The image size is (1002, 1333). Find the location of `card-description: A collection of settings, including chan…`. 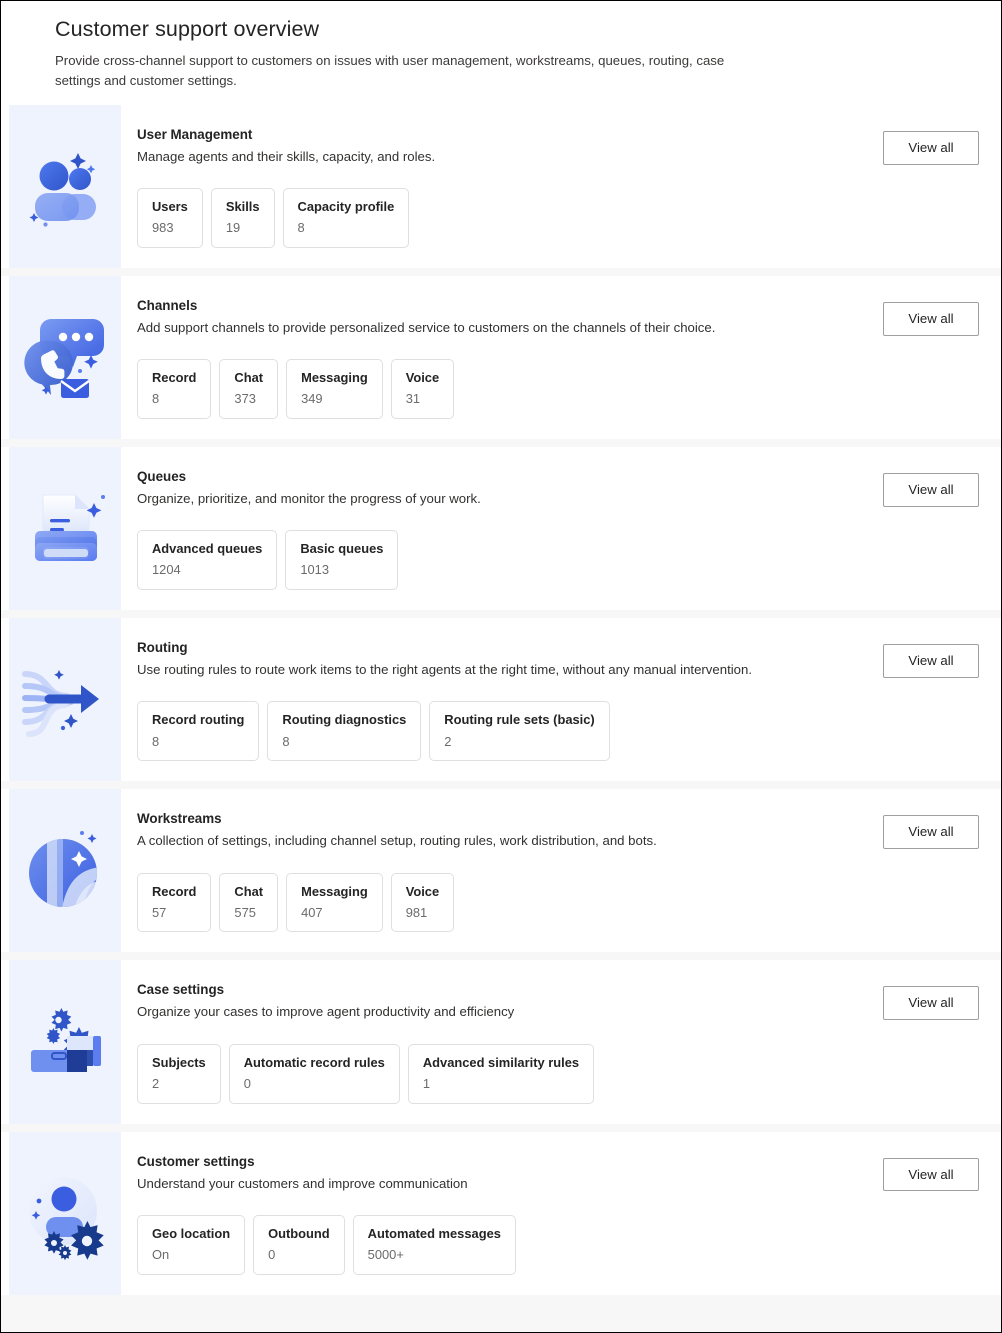

card-description: A collection of settings, including chan… is located at coordinates (397, 841).